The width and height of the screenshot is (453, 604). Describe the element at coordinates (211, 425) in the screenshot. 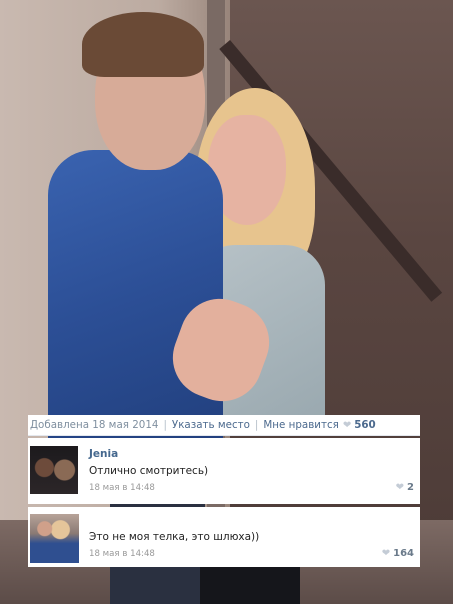

I see `add-location-link: Указать место` at that location.